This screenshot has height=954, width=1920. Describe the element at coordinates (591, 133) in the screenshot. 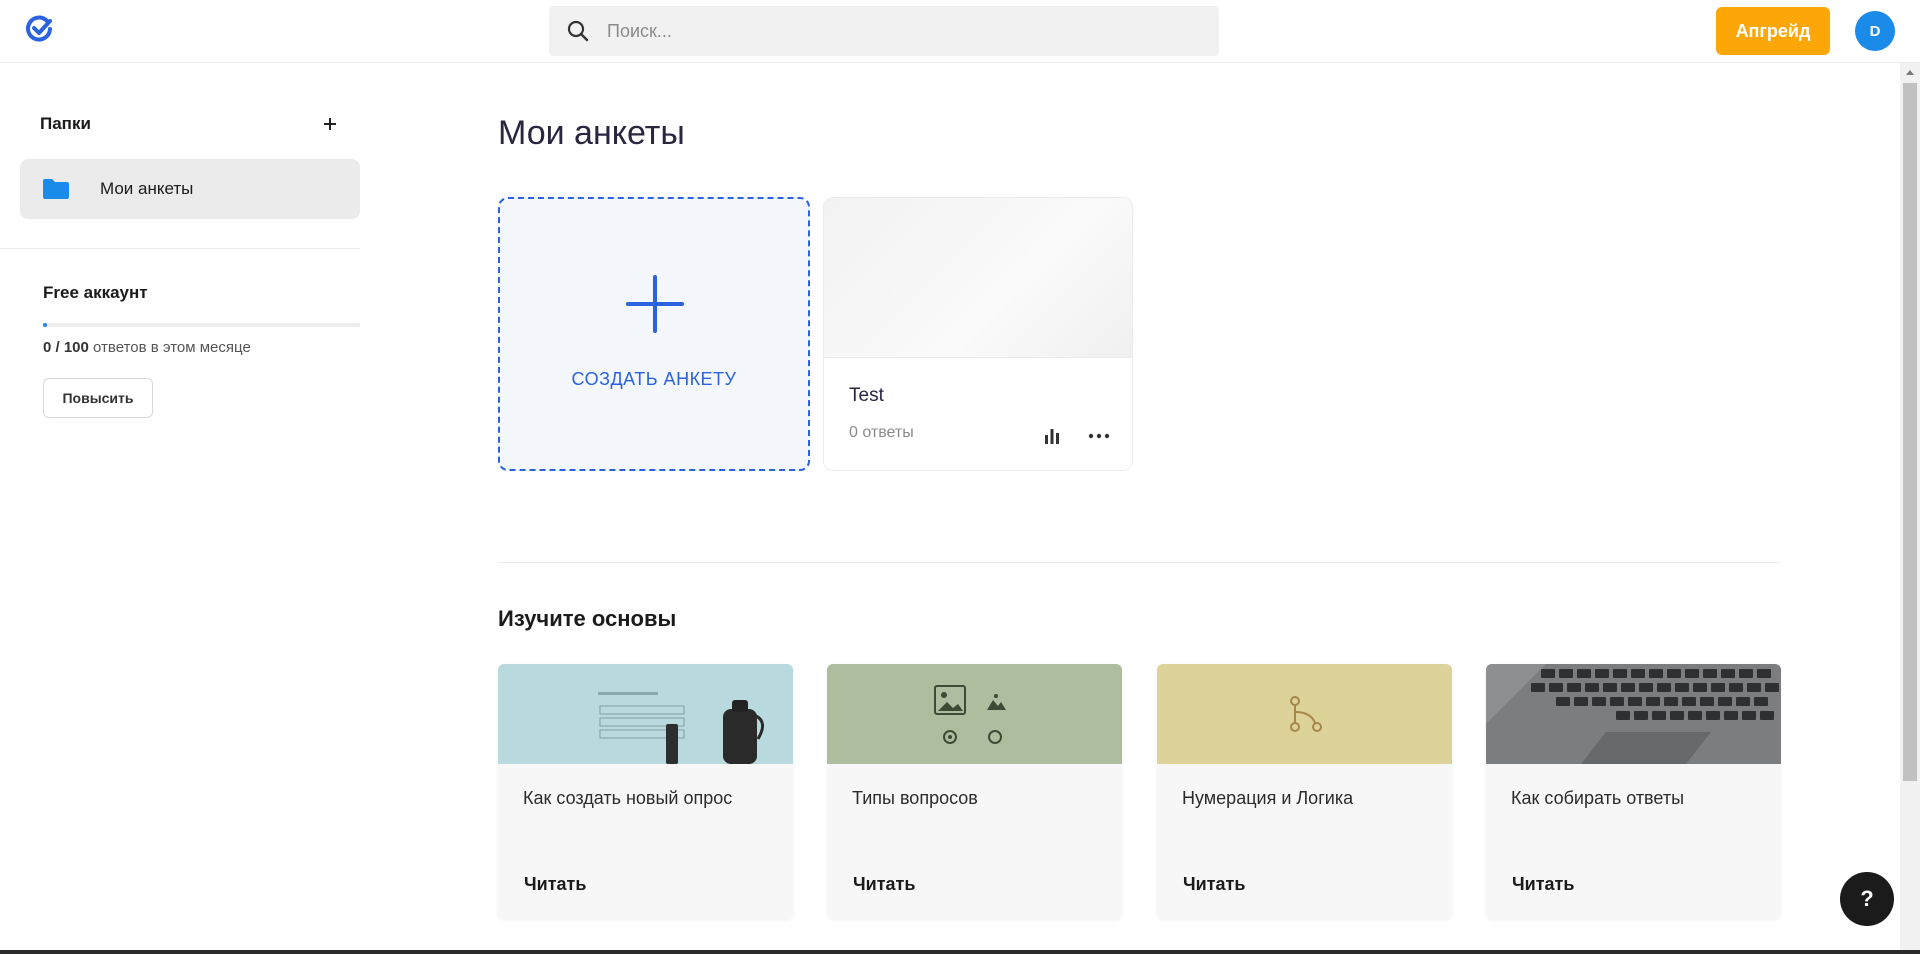

I see `page-title: Мои анкеты` at that location.